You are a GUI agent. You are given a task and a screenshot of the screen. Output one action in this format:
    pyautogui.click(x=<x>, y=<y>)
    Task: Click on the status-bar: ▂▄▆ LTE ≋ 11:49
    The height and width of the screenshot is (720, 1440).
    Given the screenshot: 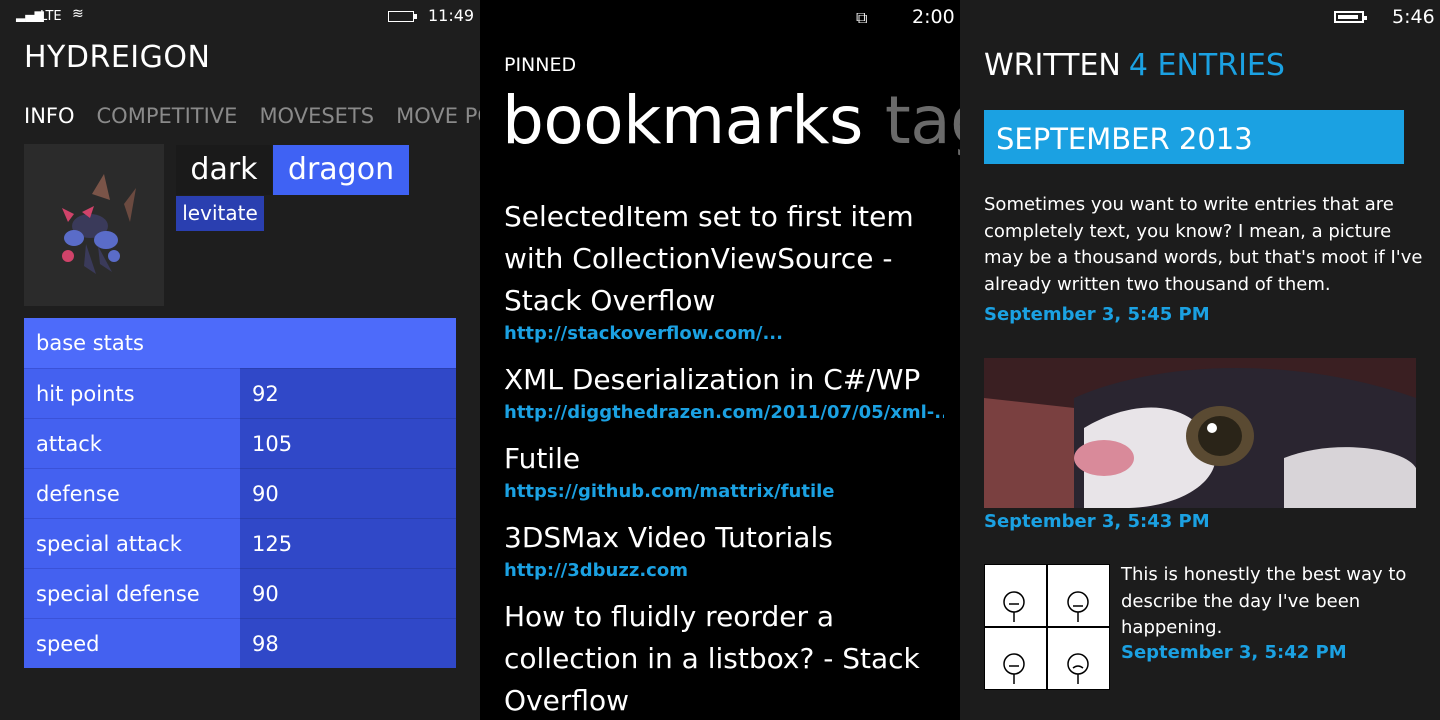 What is the action you would take?
    pyautogui.click(x=240, y=17)
    